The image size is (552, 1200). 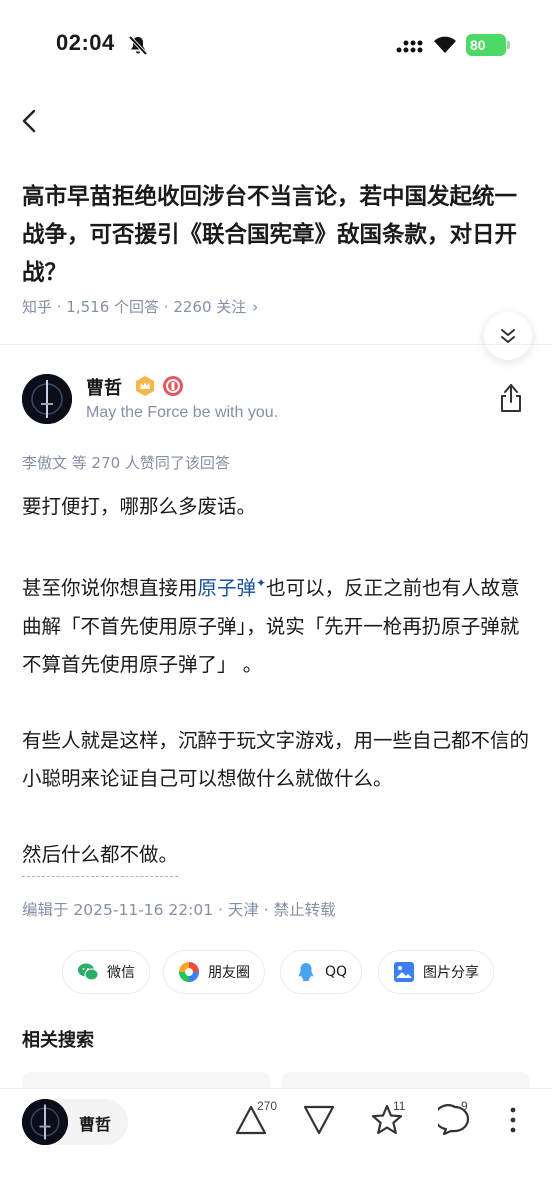 I want to click on bottom-author-name: 曹哲, so click(x=95, y=1124).